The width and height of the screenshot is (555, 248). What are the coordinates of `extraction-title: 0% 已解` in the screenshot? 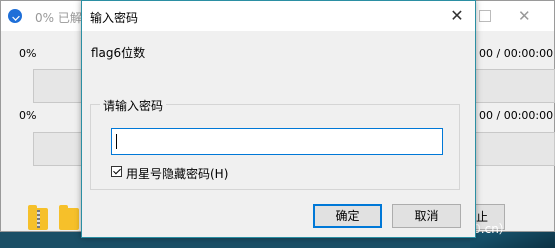 It's located at (58, 18).